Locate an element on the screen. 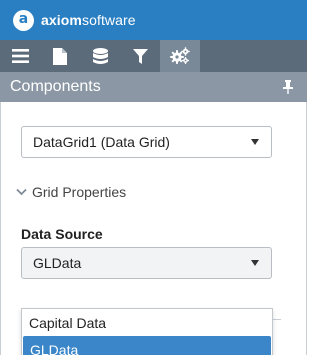  grid-properties-label: Grid Properties is located at coordinates (79, 192).